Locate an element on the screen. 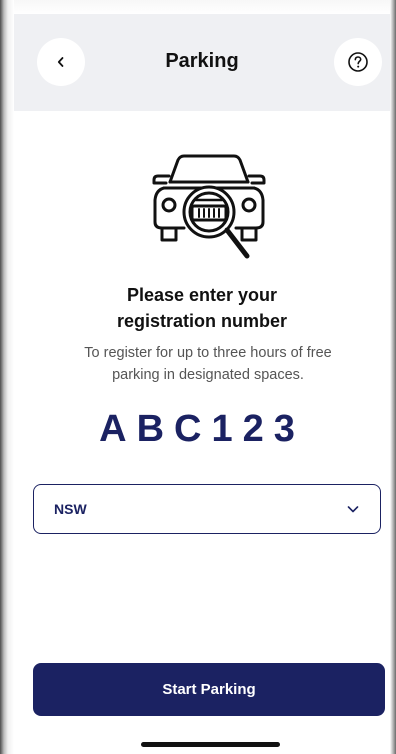  help-button is located at coordinates (358, 62).